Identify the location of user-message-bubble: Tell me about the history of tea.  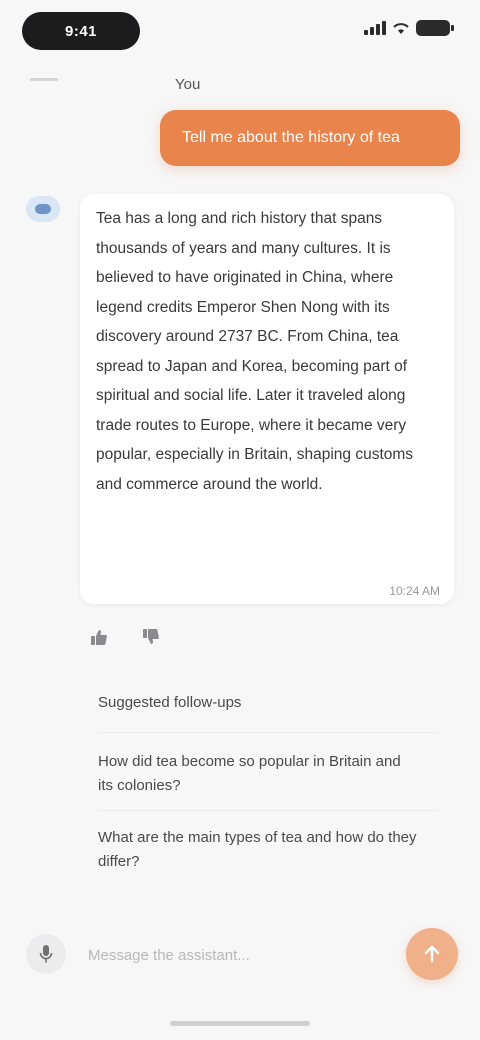
(310, 138).